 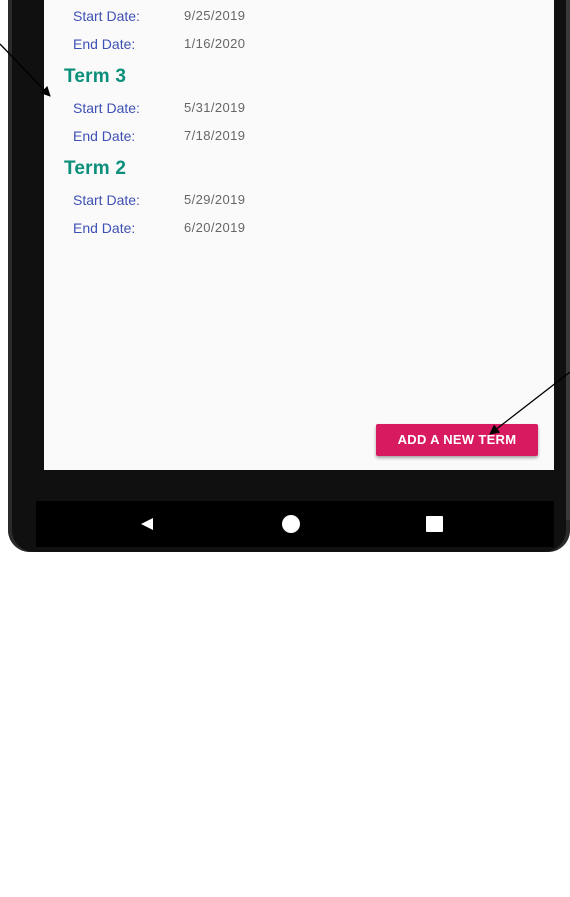 I want to click on system-nav-bar, so click(x=295, y=524).